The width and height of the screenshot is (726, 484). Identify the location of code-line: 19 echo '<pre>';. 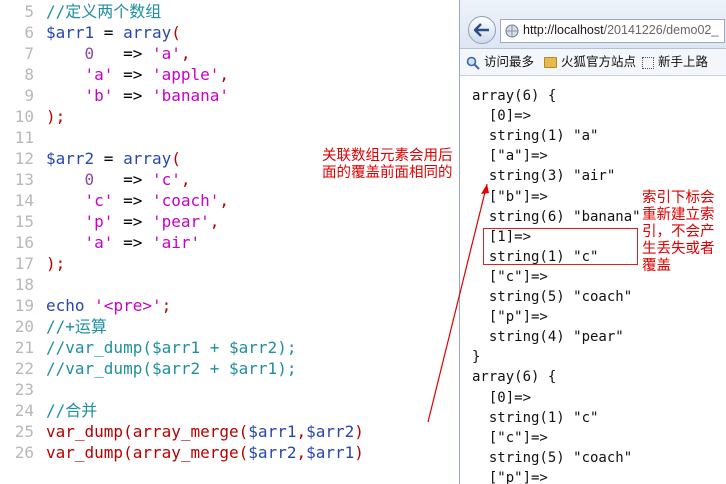
(229, 305).